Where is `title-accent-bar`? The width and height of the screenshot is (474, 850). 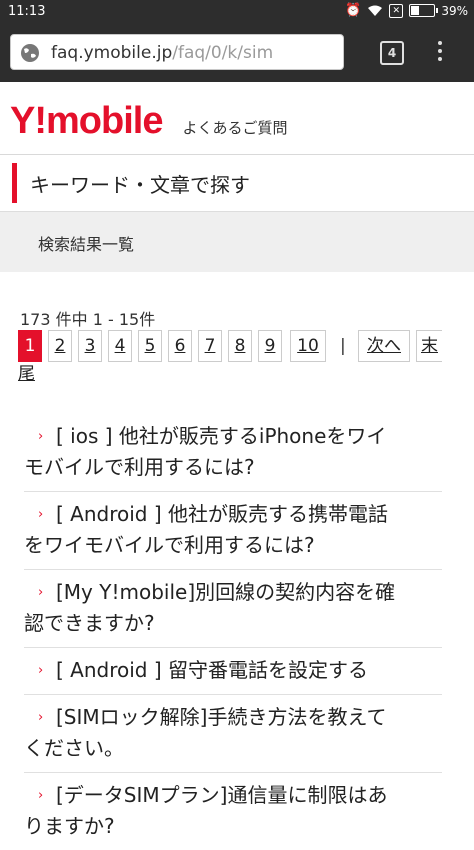
title-accent-bar is located at coordinates (14, 183).